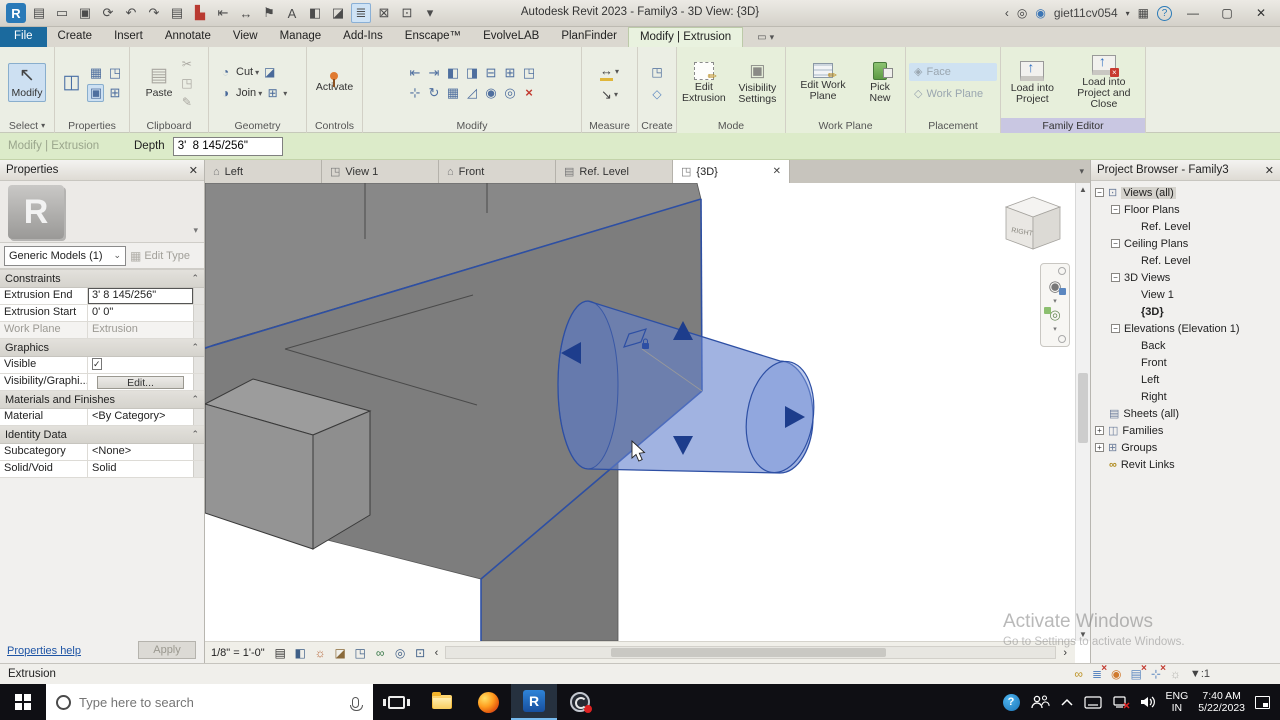 The height and width of the screenshot is (720, 1280). What do you see at coordinates (1158, 672) in the screenshot?
I see `press-drag-icon: ⊹` at bounding box center [1158, 672].